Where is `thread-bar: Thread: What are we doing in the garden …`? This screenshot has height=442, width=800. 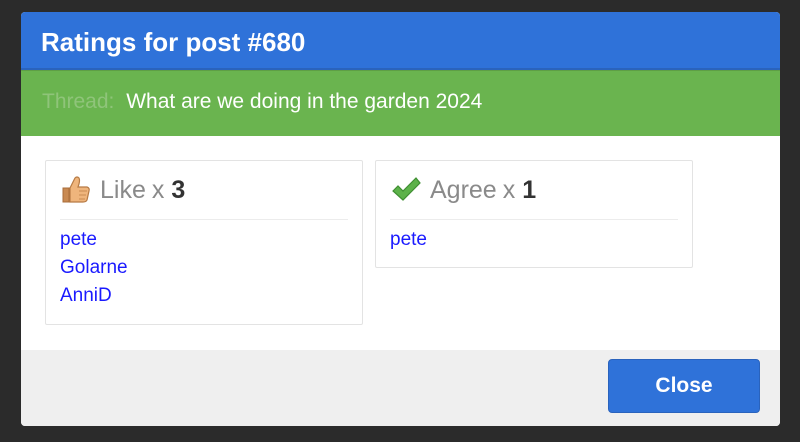 thread-bar: Thread: What are we doing in the garden … is located at coordinates (400, 103).